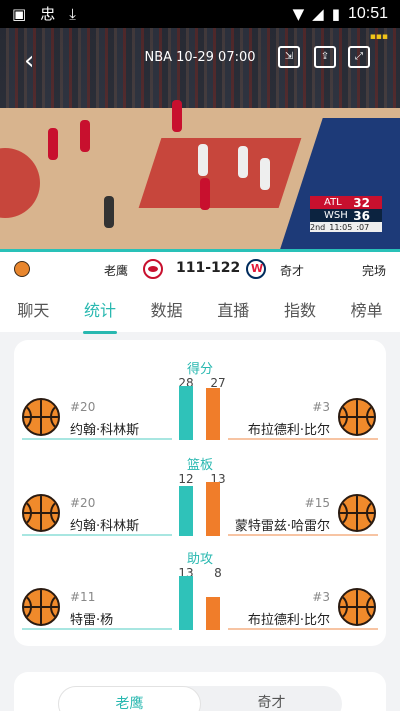  Describe the element at coordinates (153, 269) in the screenshot. I see `hawks-logo-icon` at that location.